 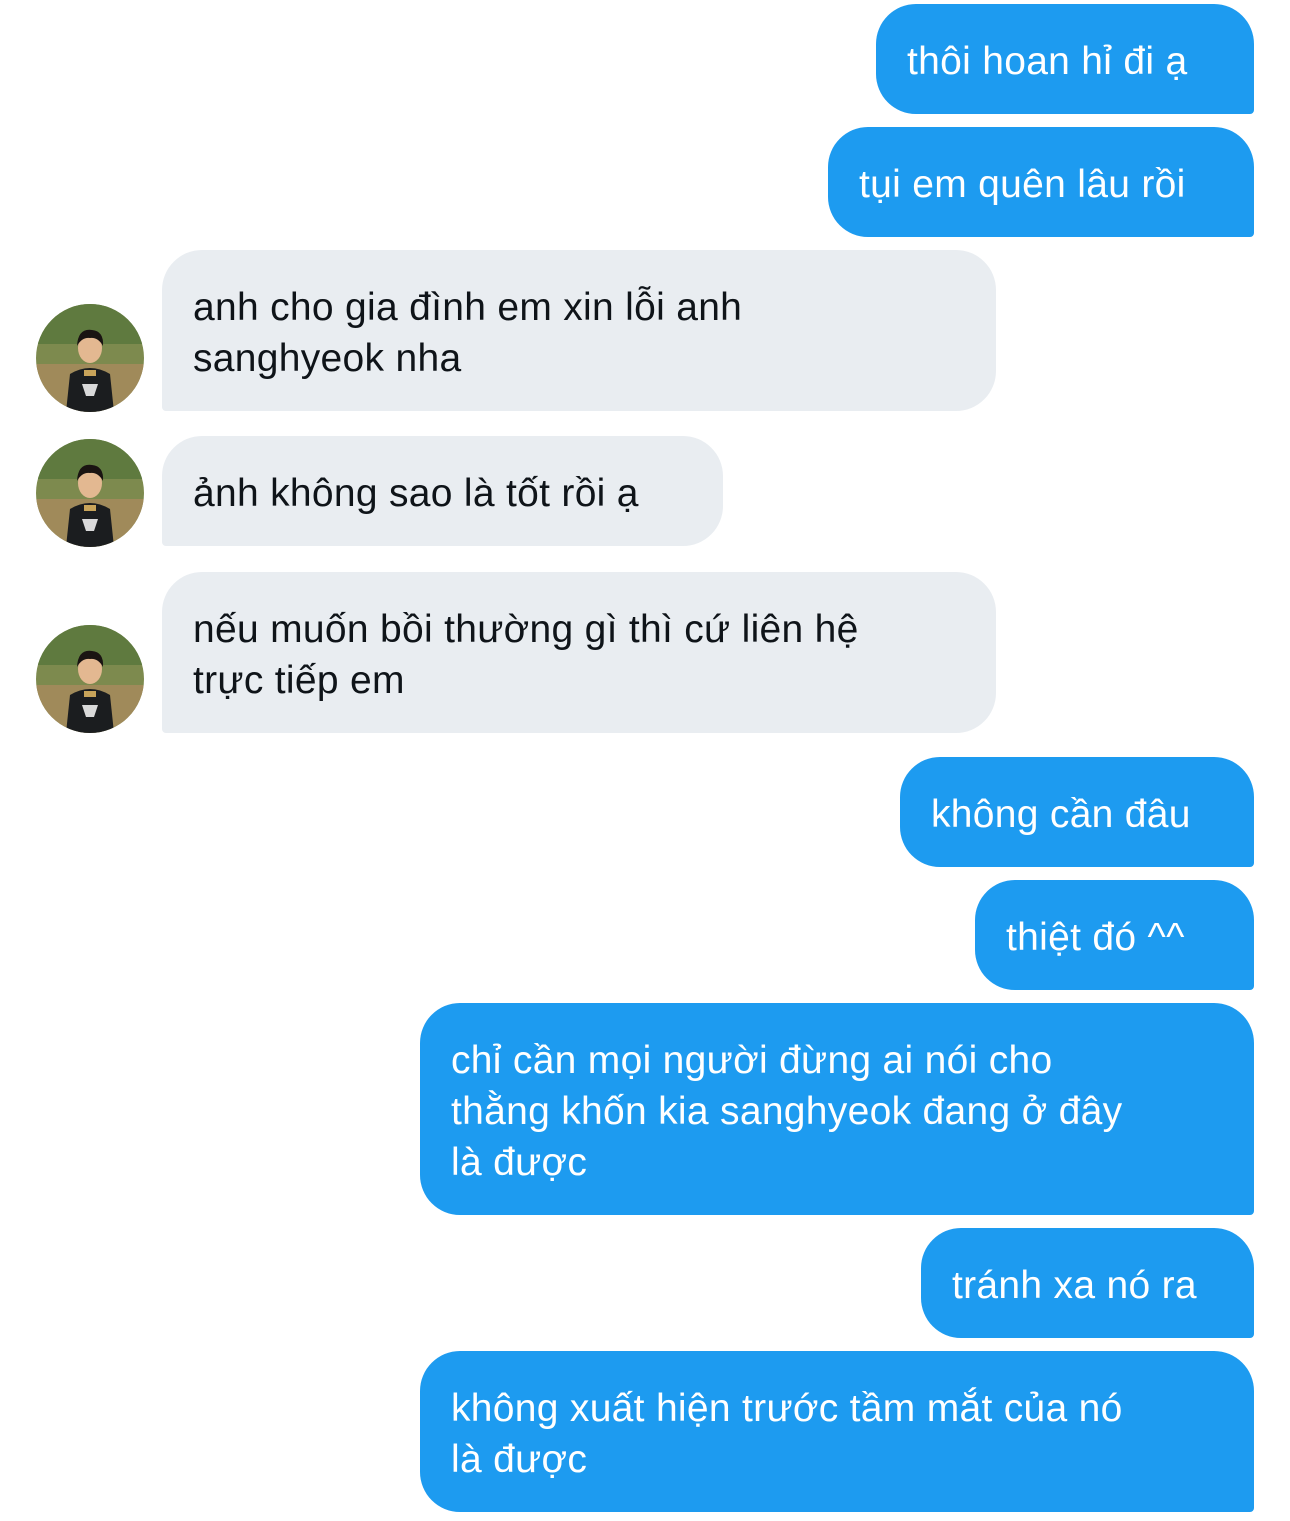 I want to click on outgoing-message-bubble: tụi em quên lâu rồi, so click(x=1041, y=182).